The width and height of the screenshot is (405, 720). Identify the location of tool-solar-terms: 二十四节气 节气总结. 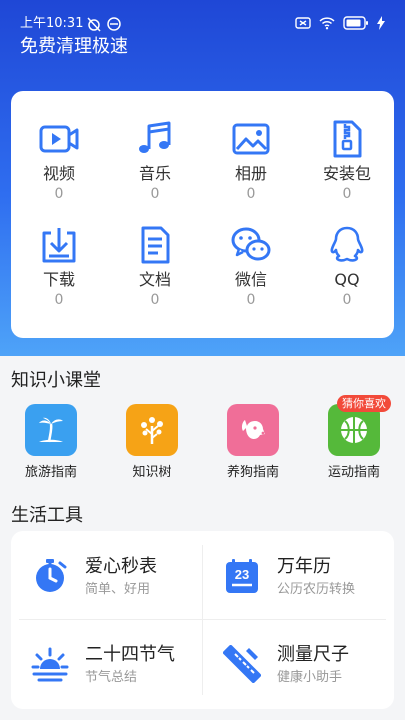
(105, 664).